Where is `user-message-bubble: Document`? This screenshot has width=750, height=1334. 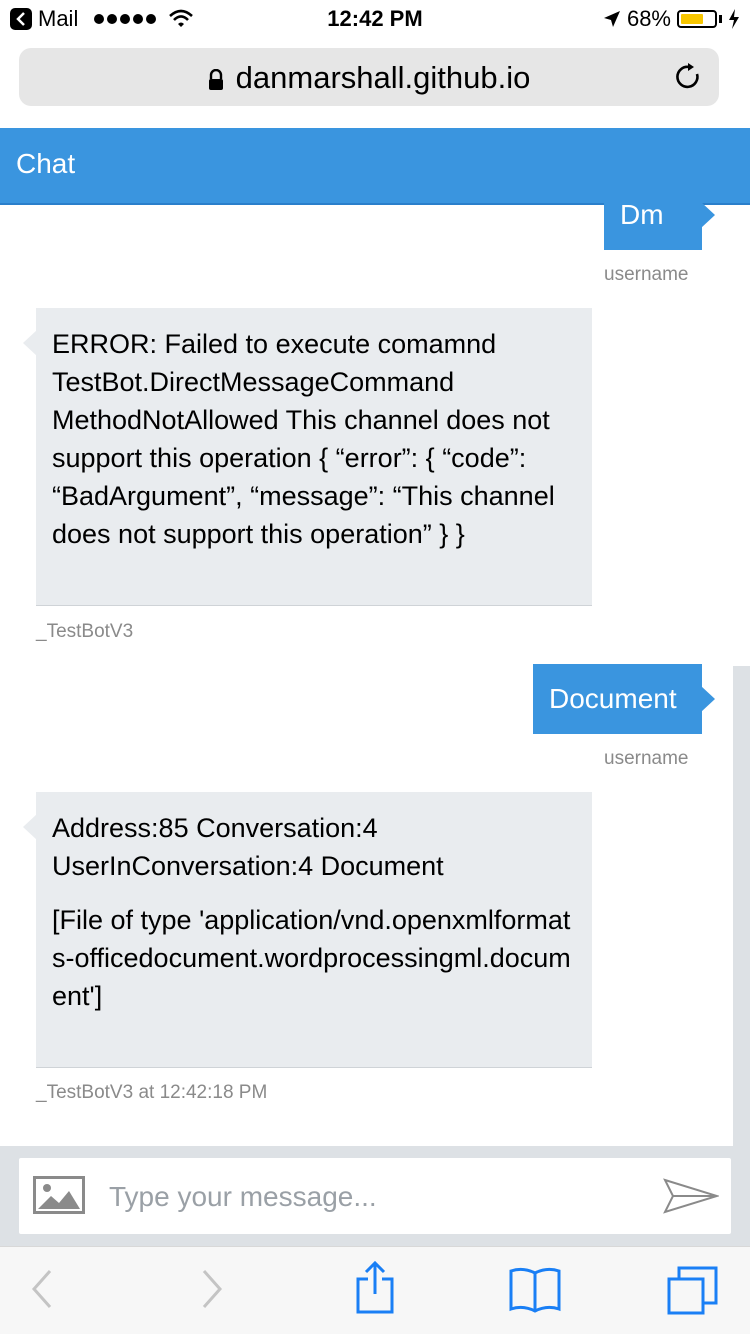
user-message-bubble: Document is located at coordinates (624, 699).